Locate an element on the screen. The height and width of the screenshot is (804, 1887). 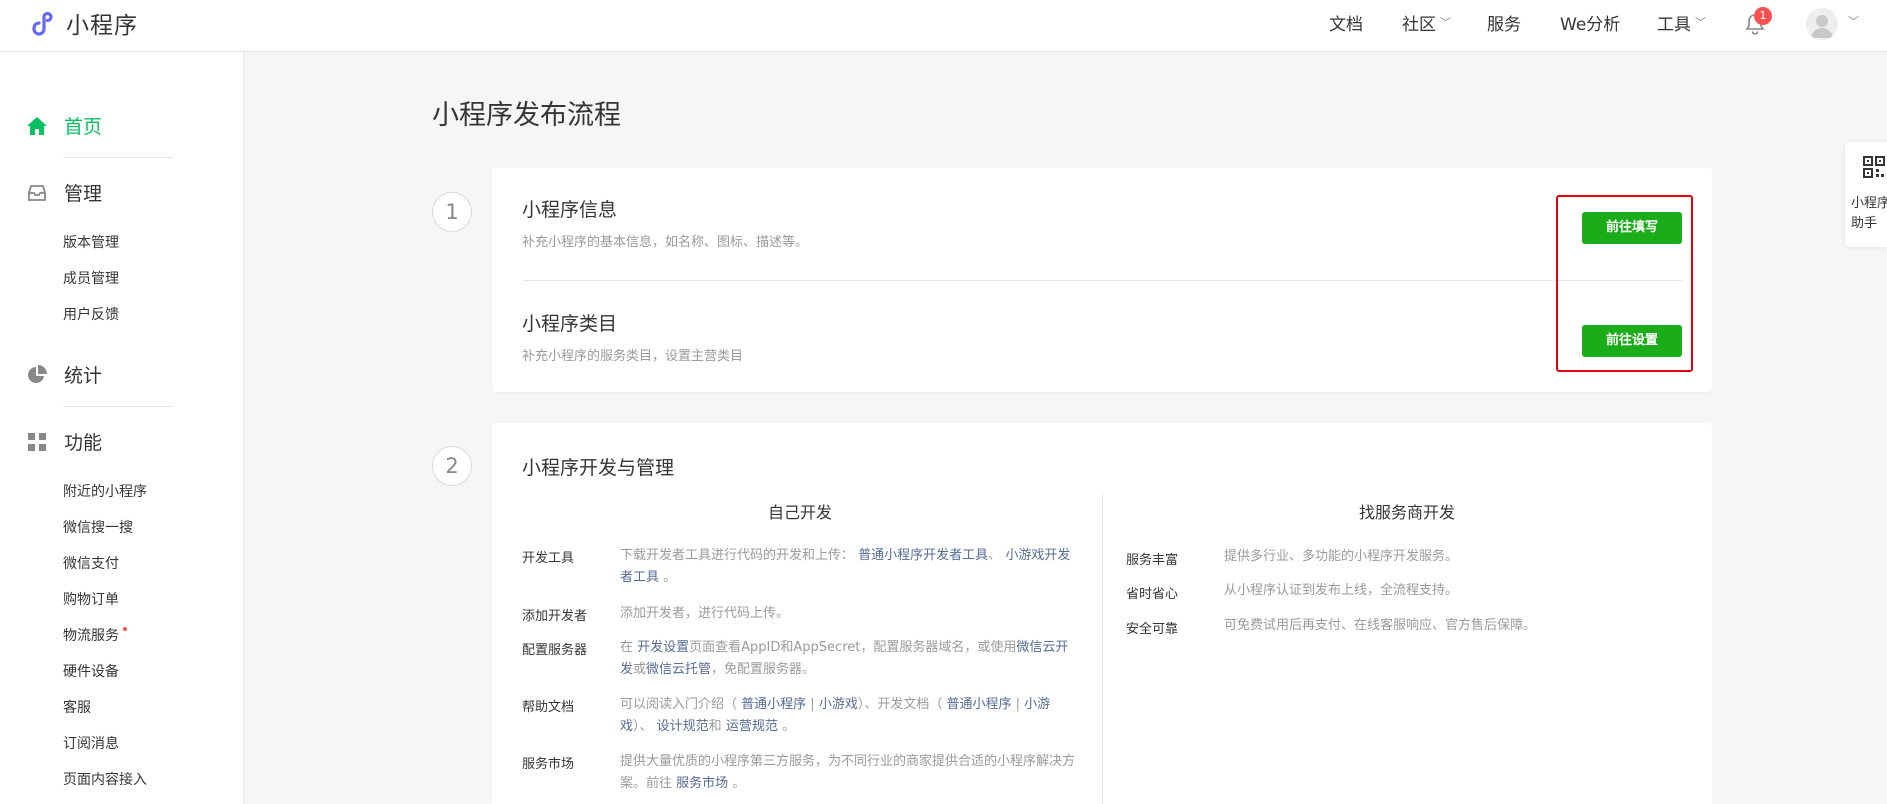
pie-chart-icon is located at coordinates (37, 375).